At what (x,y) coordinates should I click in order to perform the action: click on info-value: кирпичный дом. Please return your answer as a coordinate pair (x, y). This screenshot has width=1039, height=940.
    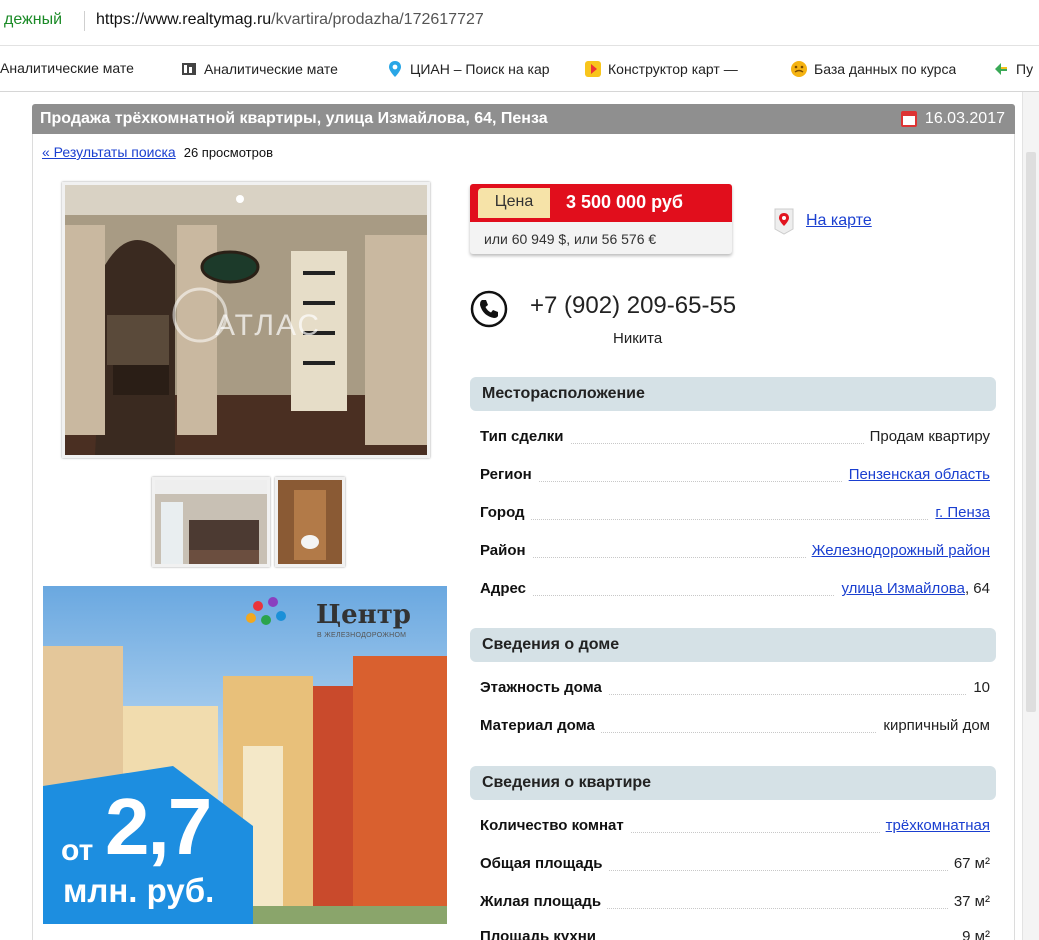
    Looking at the image, I should click on (933, 725).